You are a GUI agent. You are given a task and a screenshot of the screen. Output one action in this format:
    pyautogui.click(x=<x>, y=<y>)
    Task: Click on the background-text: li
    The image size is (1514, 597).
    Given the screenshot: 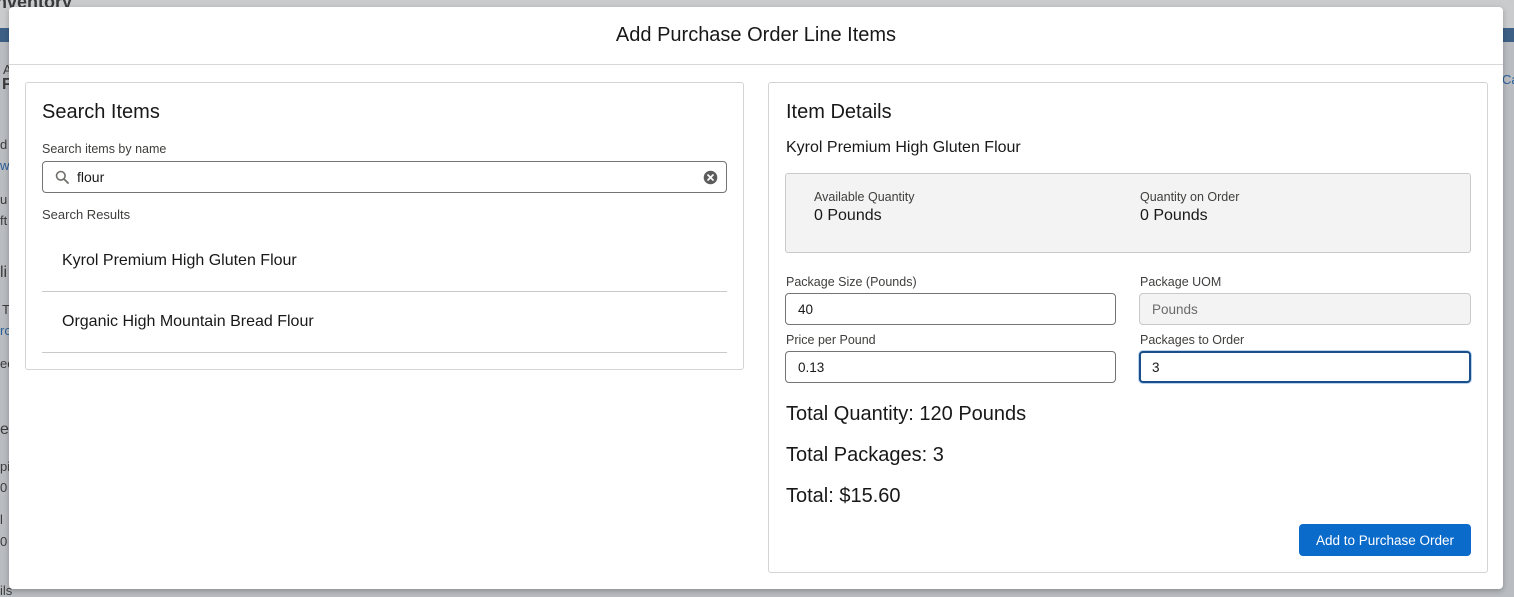 What is the action you would take?
    pyautogui.click(x=4, y=272)
    